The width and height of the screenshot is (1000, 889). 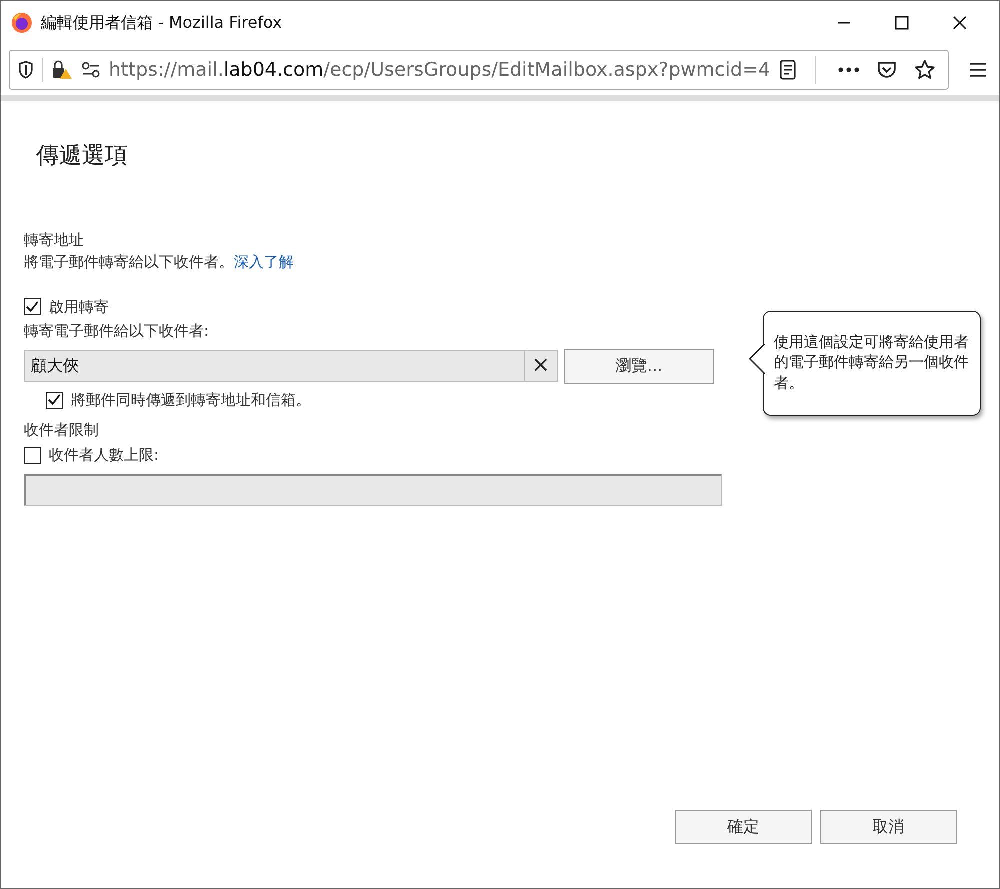 I want to click on field-label: 轉寄電子郵件給以下收件者:, so click(x=117, y=331).